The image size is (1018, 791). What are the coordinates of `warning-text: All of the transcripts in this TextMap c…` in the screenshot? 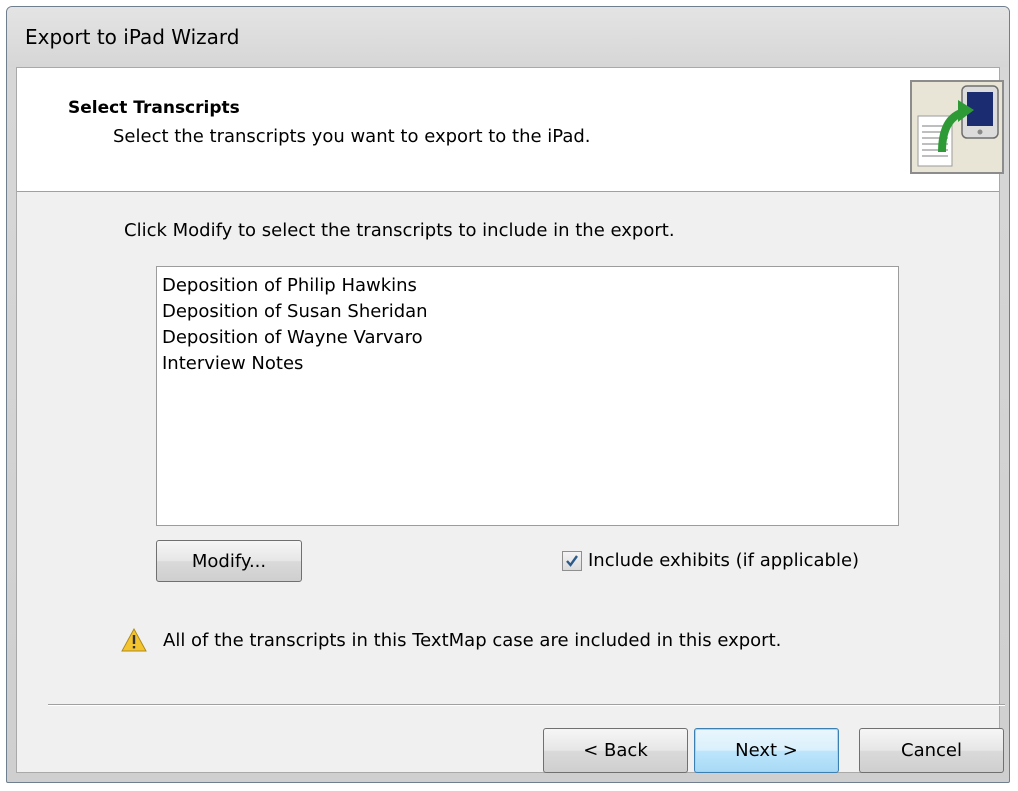 It's located at (472, 640).